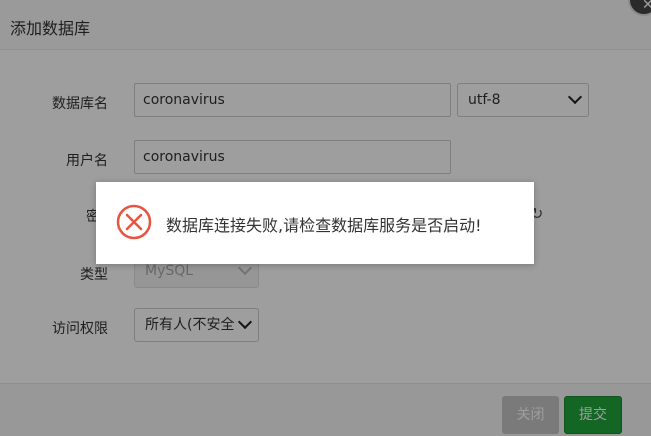  Describe the element at coordinates (324, 225) in the screenshot. I see `toast-message: 数据库连接失败,请检查数据库服务是否启动!` at that location.